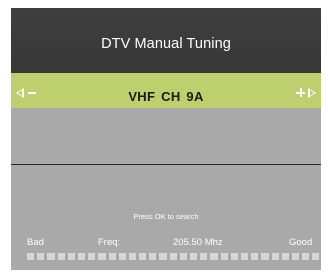  Describe the element at coordinates (301, 242) in the screenshot. I see `signal-good-label: Good` at that location.